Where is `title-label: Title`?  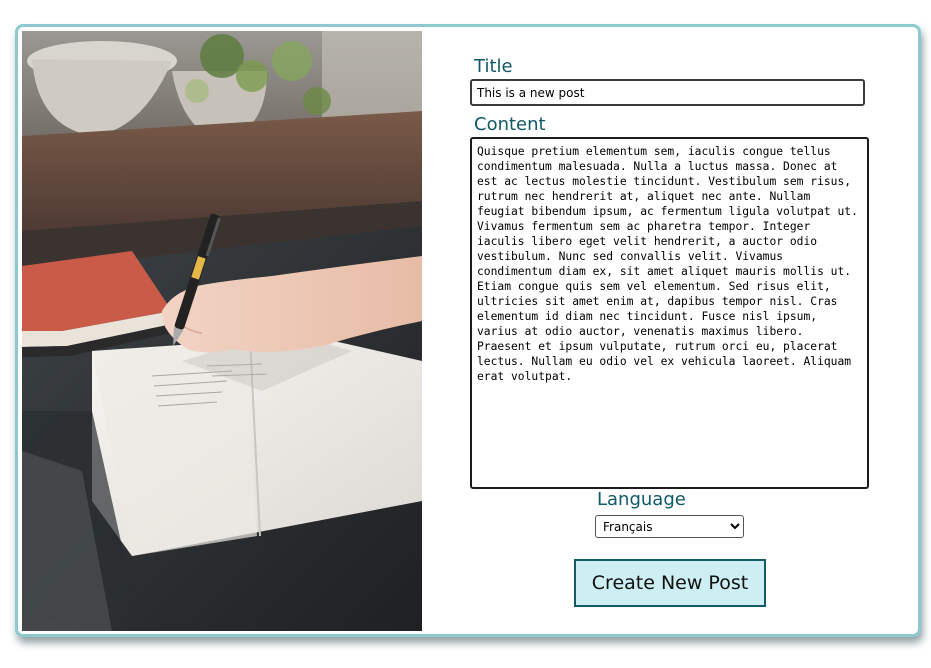
title-label: Title is located at coordinates (493, 66).